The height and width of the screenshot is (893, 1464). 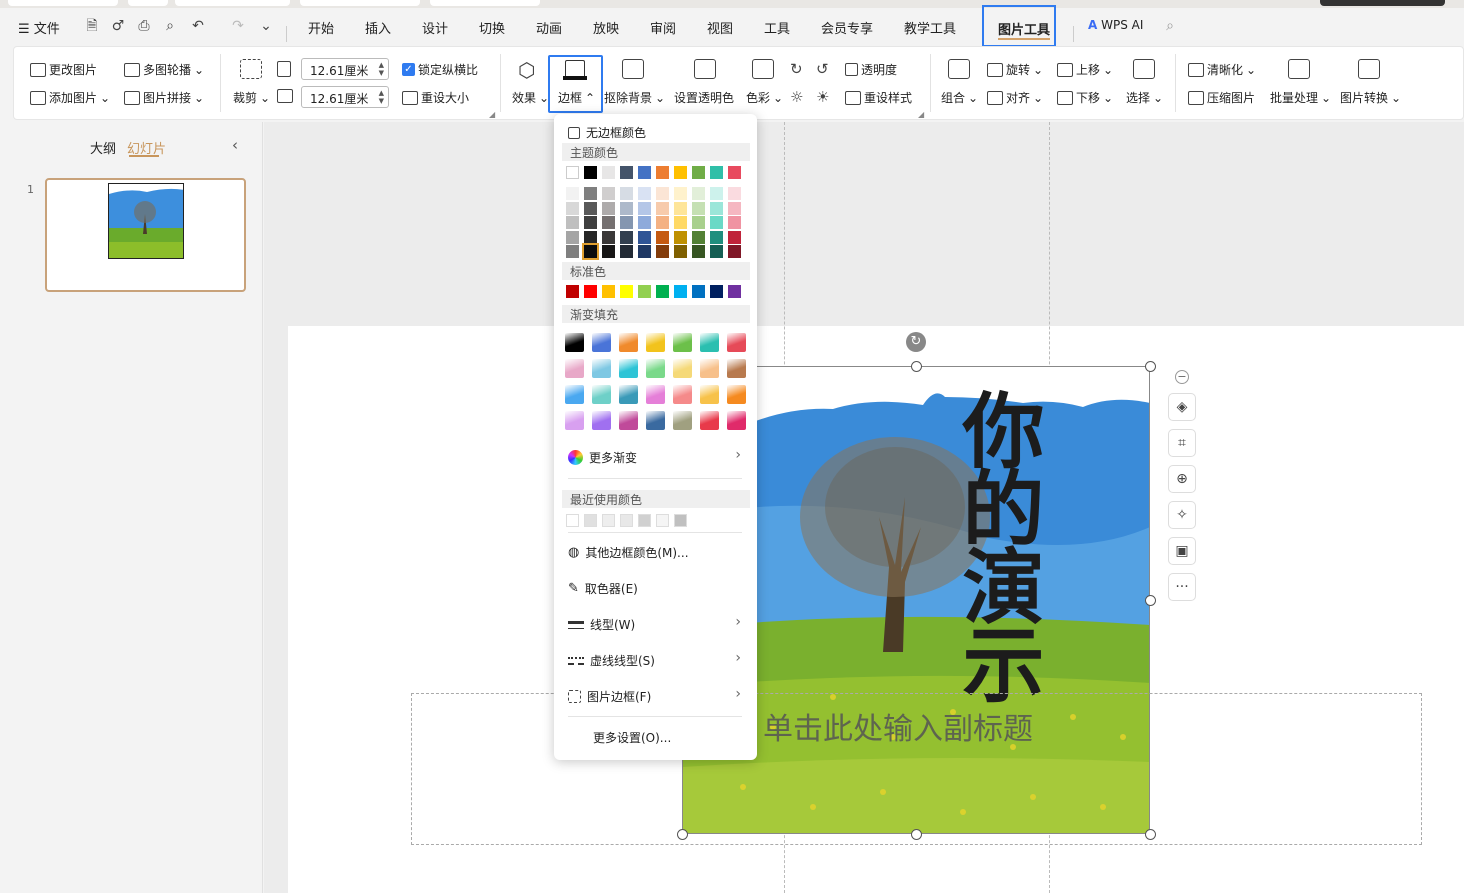 What do you see at coordinates (1015, 97) in the screenshot?
I see `align-button: 对齐 ⌄` at bounding box center [1015, 97].